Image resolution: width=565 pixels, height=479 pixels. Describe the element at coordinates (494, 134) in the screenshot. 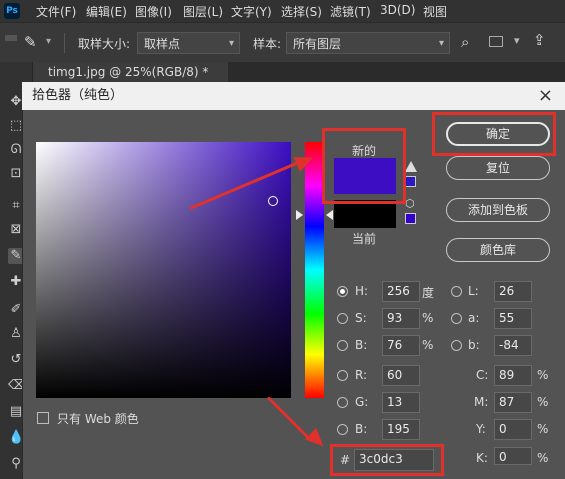

I see `annotation-box-ok` at that location.